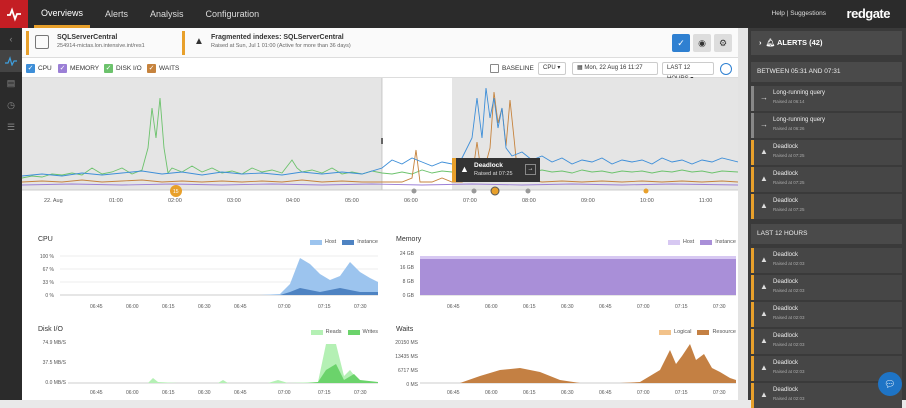  Describe the element at coordinates (11, 61) in the screenshot. I see `overview-pulse-icon` at that location.